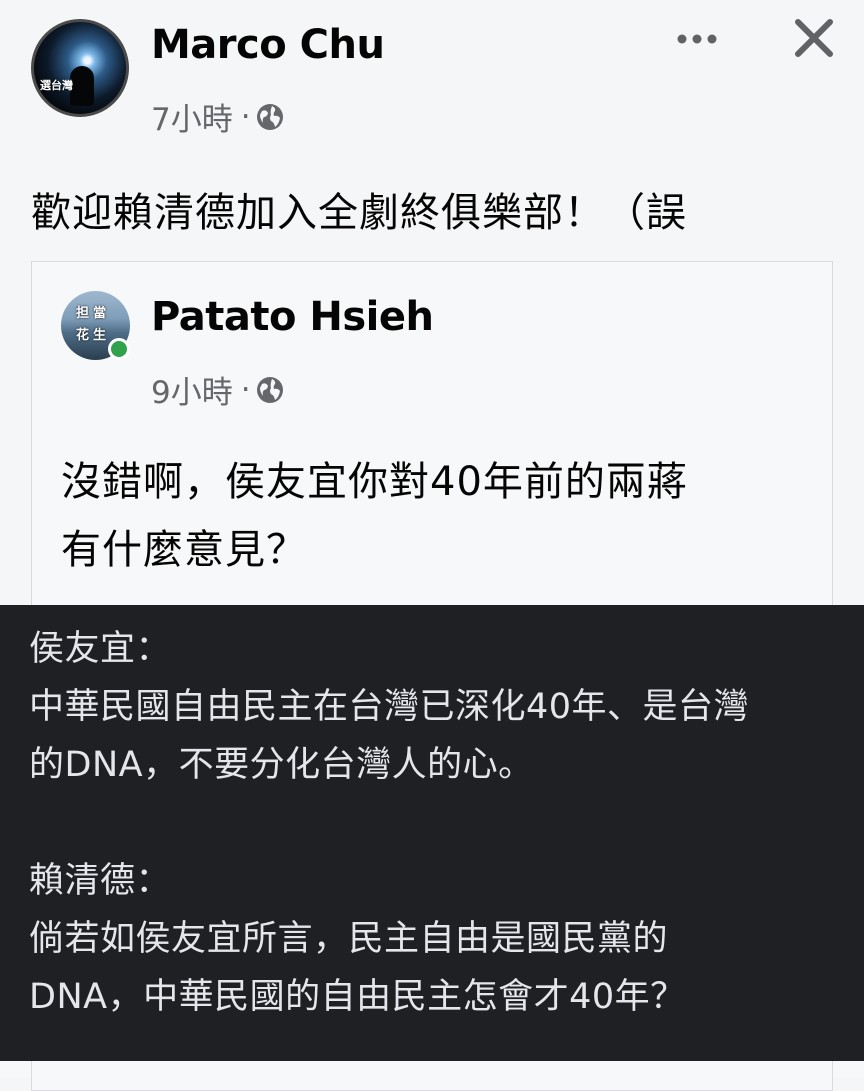  What do you see at coordinates (832, 1069) in the screenshot?
I see `card-edge-right` at bounding box center [832, 1069].